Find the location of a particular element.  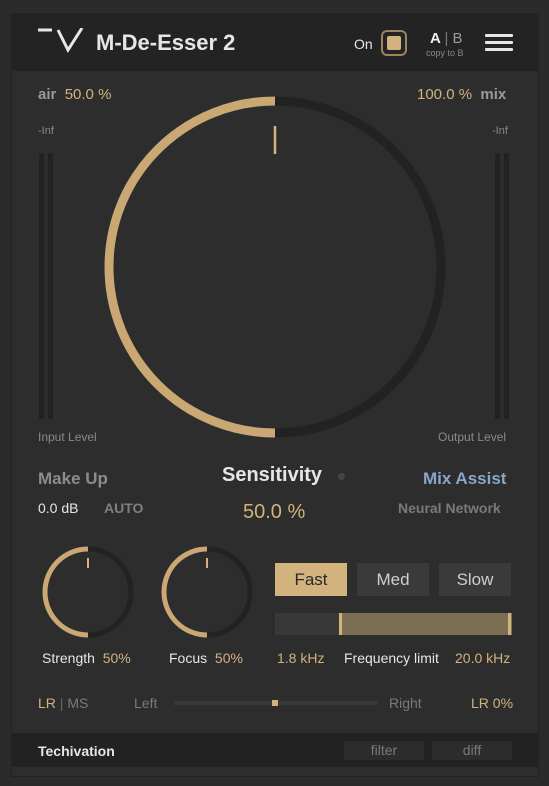

ab-compare: A | B is located at coordinates (446, 38).